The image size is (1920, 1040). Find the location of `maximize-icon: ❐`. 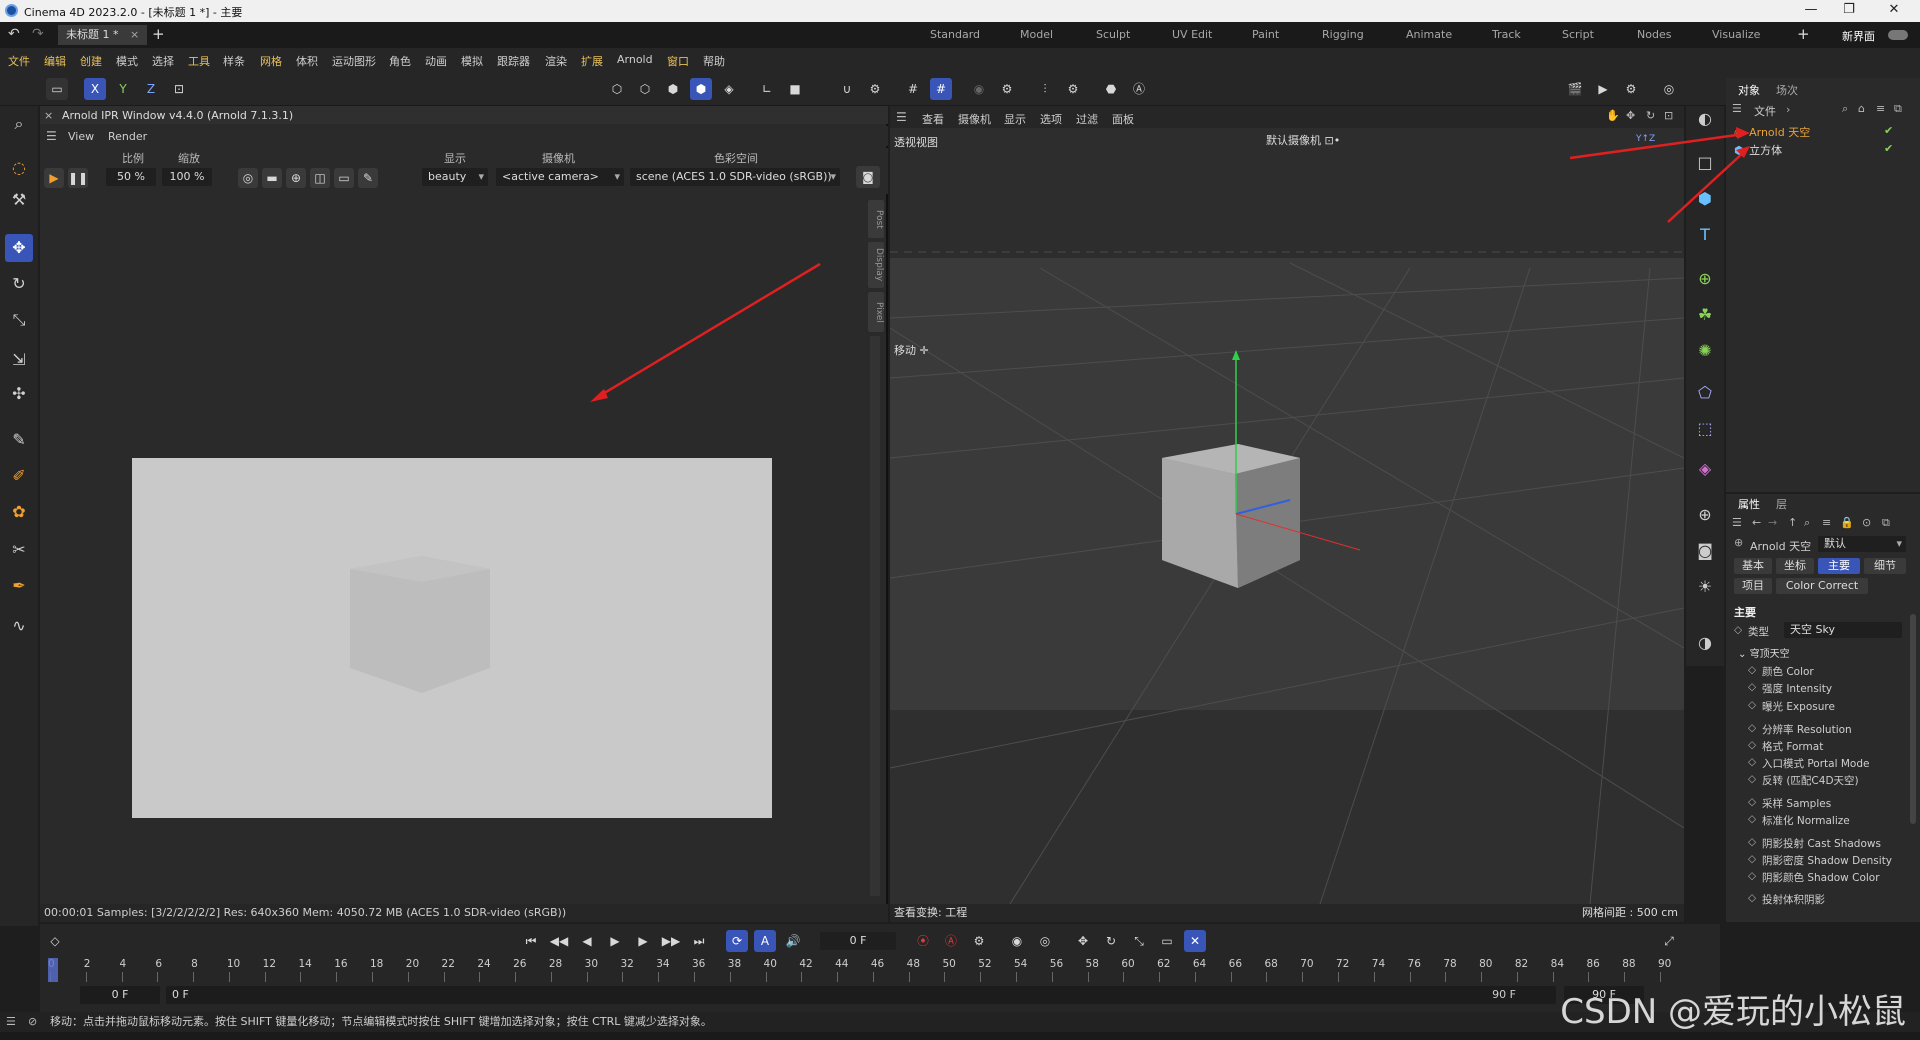

maximize-icon: ❐ is located at coordinates (1849, 11).